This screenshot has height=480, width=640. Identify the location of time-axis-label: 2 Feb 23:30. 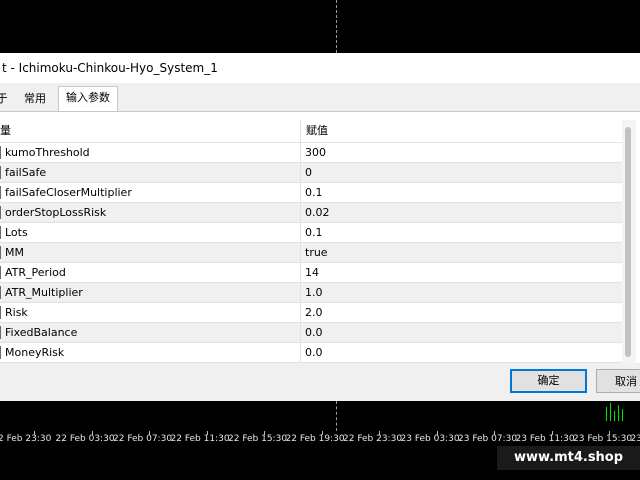
(26, 439).